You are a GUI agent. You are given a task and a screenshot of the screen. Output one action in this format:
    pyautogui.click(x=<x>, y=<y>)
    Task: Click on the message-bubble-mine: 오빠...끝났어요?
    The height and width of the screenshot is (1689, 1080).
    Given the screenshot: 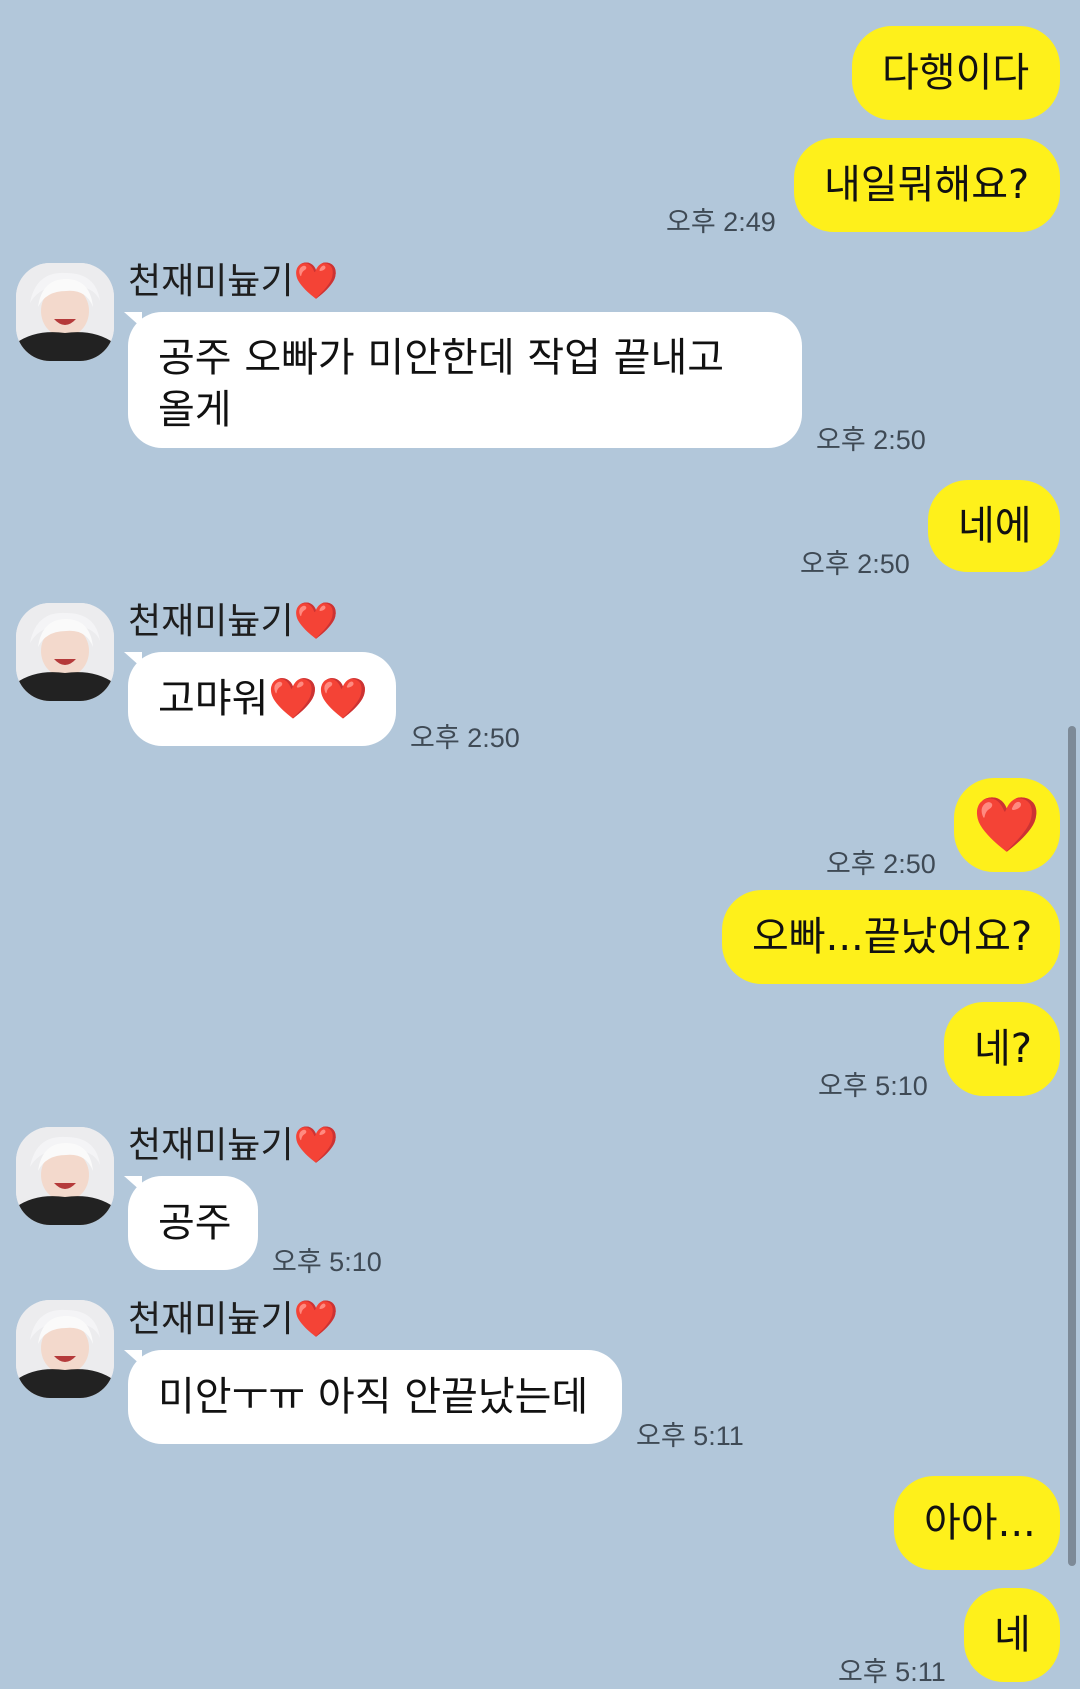 What is the action you would take?
    pyautogui.click(x=891, y=937)
    